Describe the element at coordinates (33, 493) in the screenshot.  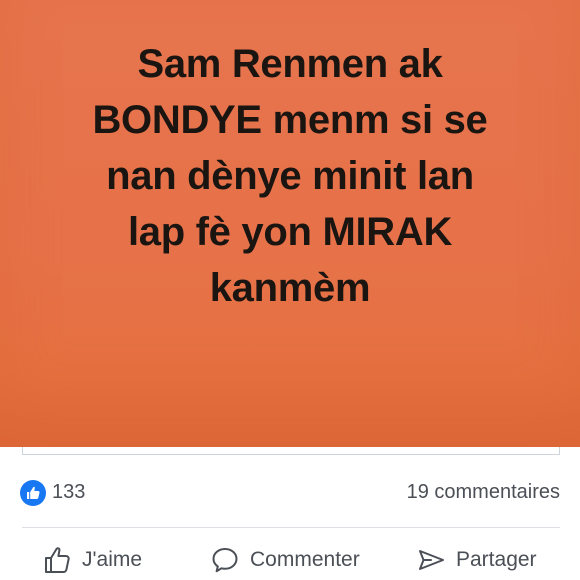
I see `thumbs-up-icon` at that location.